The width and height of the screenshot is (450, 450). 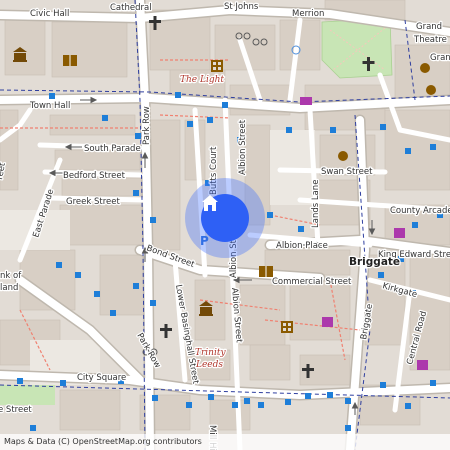 I want to click on label-city-square: City Square, so click(x=101, y=378).